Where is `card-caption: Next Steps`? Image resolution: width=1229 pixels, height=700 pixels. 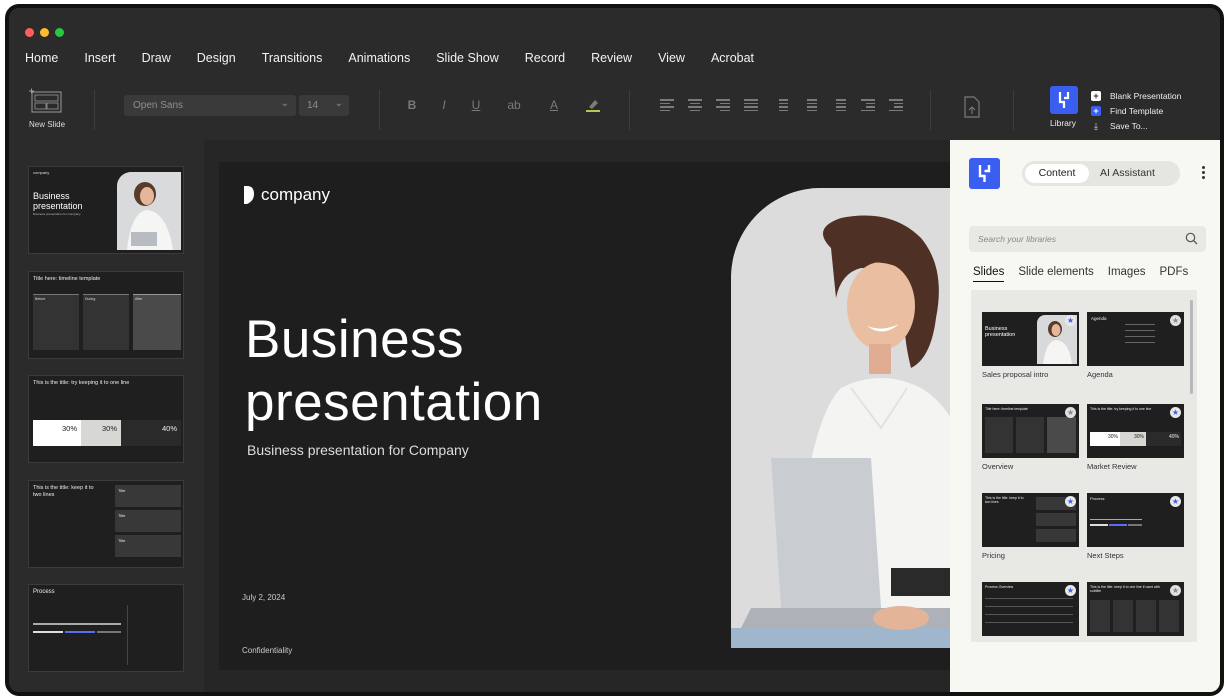 card-caption: Next Steps is located at coordinates (1105, 555).